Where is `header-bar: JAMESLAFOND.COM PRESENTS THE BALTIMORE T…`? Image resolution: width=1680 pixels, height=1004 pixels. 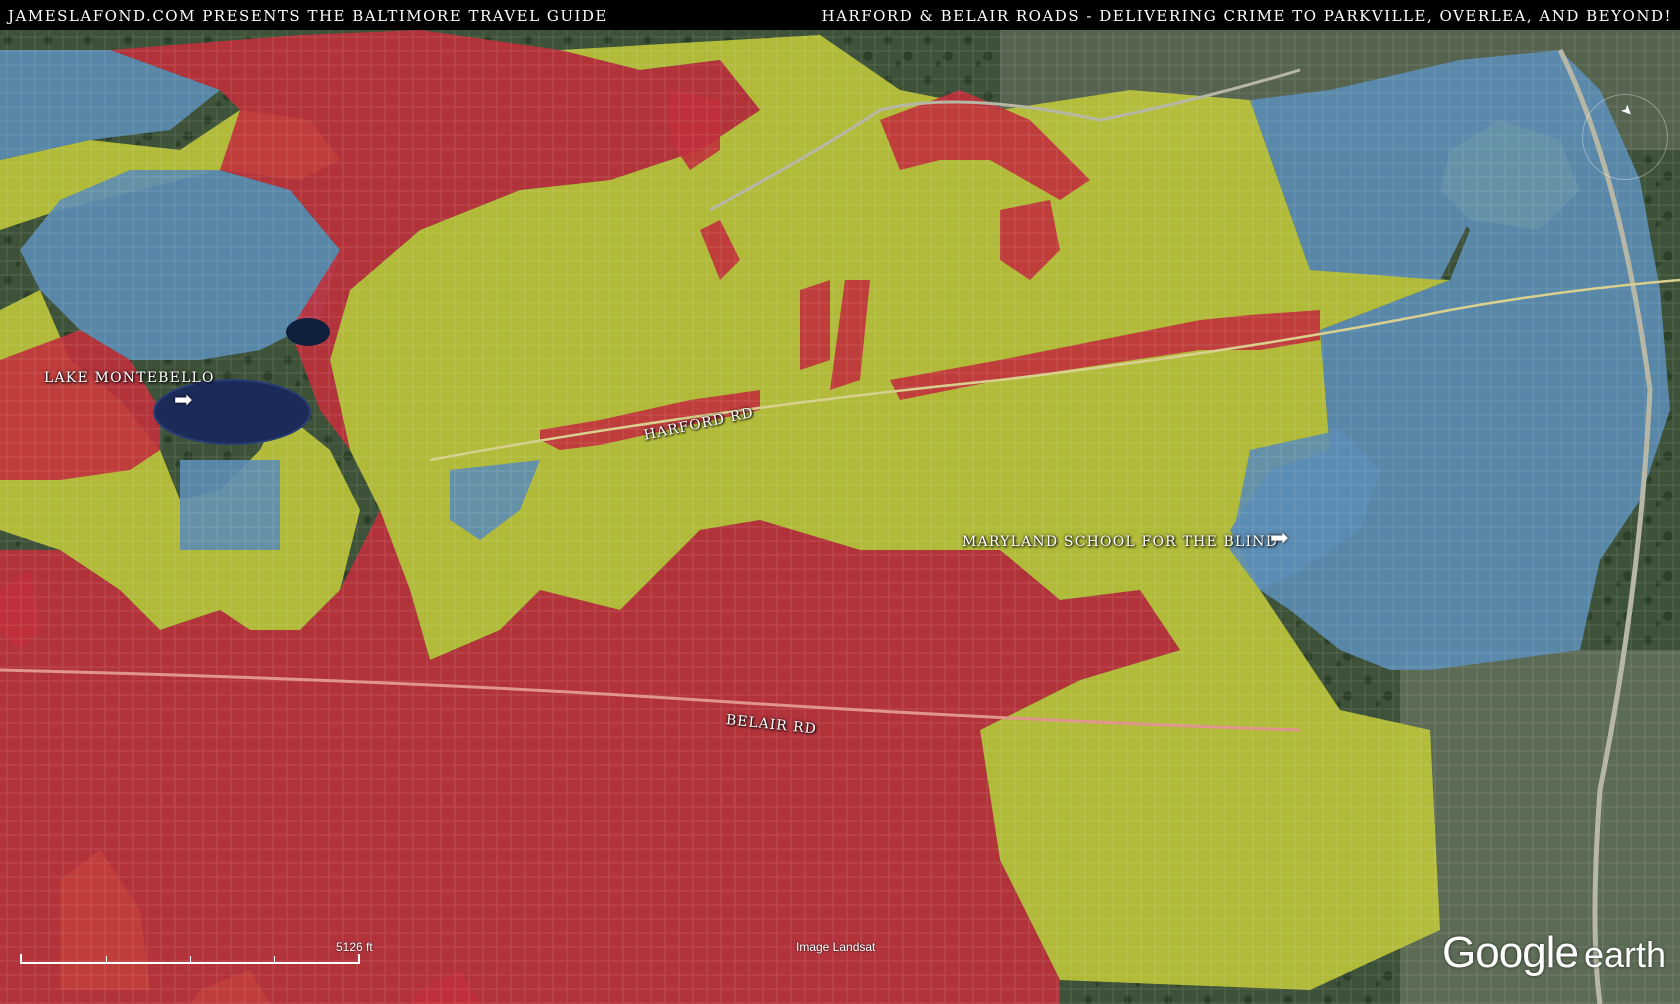 header-bar: JAMESLAFOND.COM PRESENTS THE BALTIMORE T… is located at coordinates (840, 15).